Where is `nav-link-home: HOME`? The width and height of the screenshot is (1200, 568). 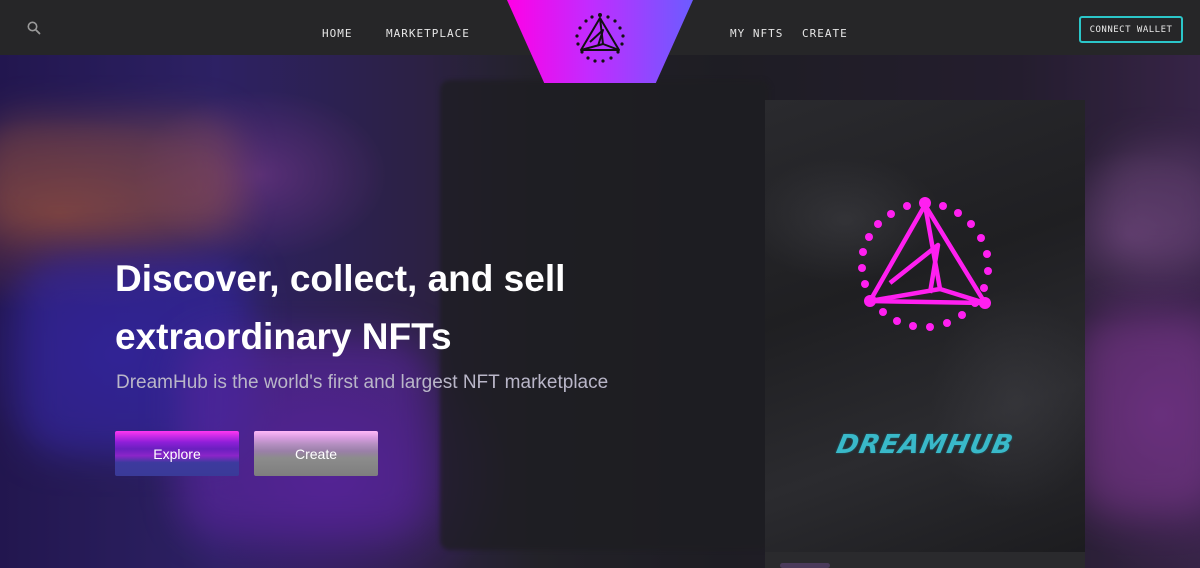 nav-link-home: HOME is located at coordinates (337, 33).